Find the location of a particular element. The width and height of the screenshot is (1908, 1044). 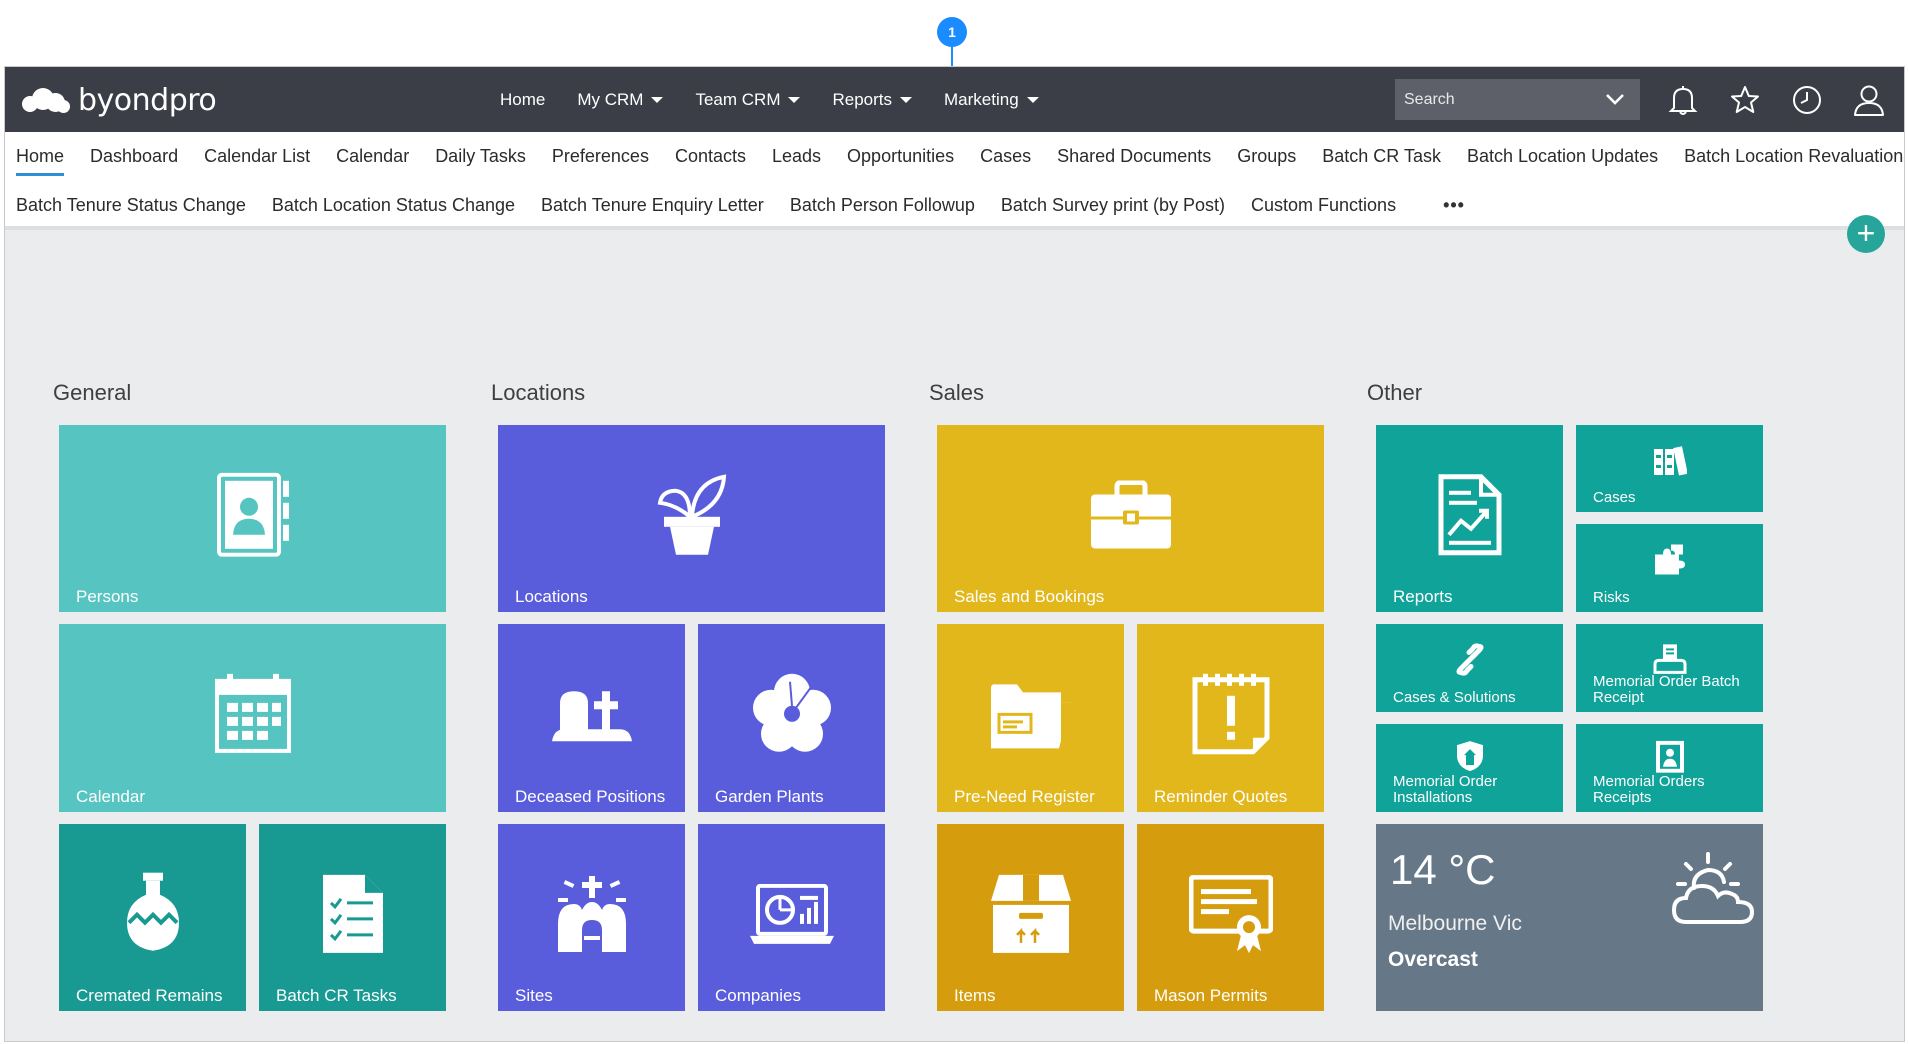

briefcase-icon is located at coordinates (1130, 514).